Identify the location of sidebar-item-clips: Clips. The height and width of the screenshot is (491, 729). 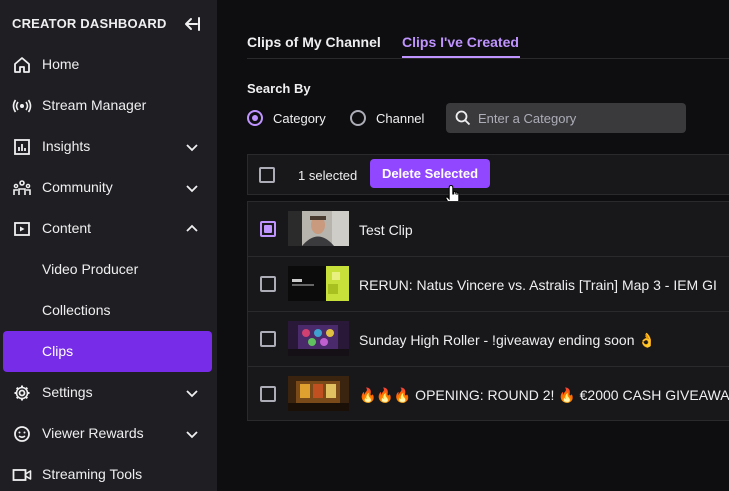
(107, 351).